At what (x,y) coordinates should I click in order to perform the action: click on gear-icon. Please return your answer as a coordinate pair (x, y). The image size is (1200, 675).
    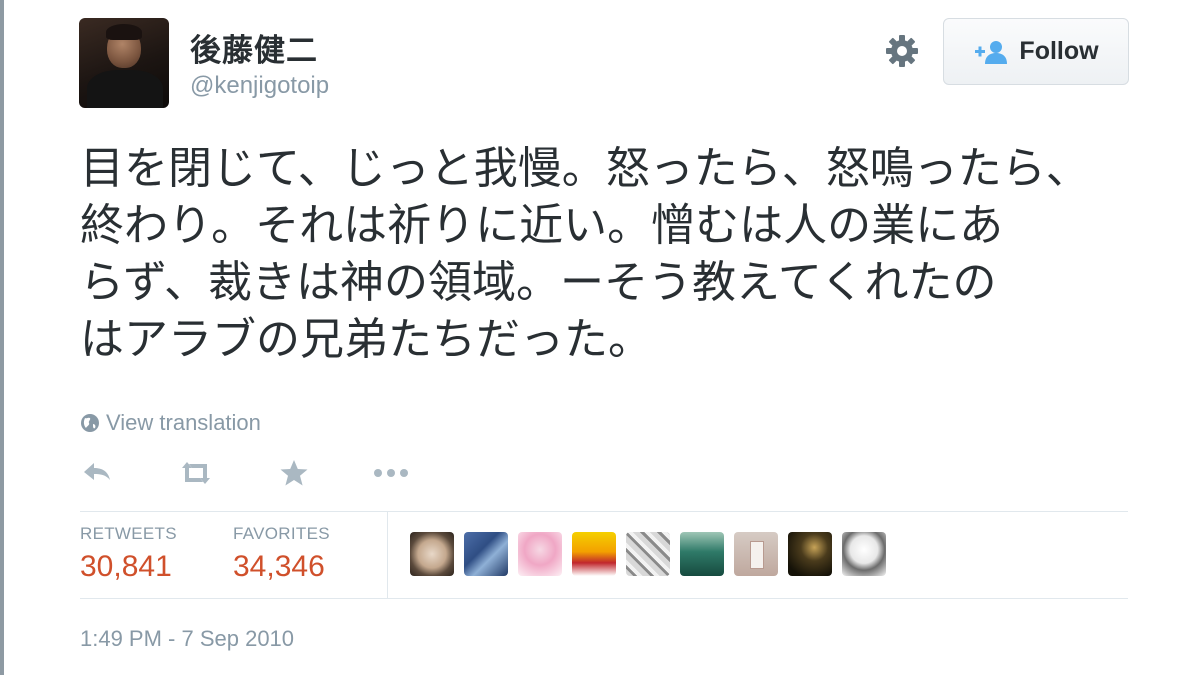
    Looking at the image, I should click on (902, 51).